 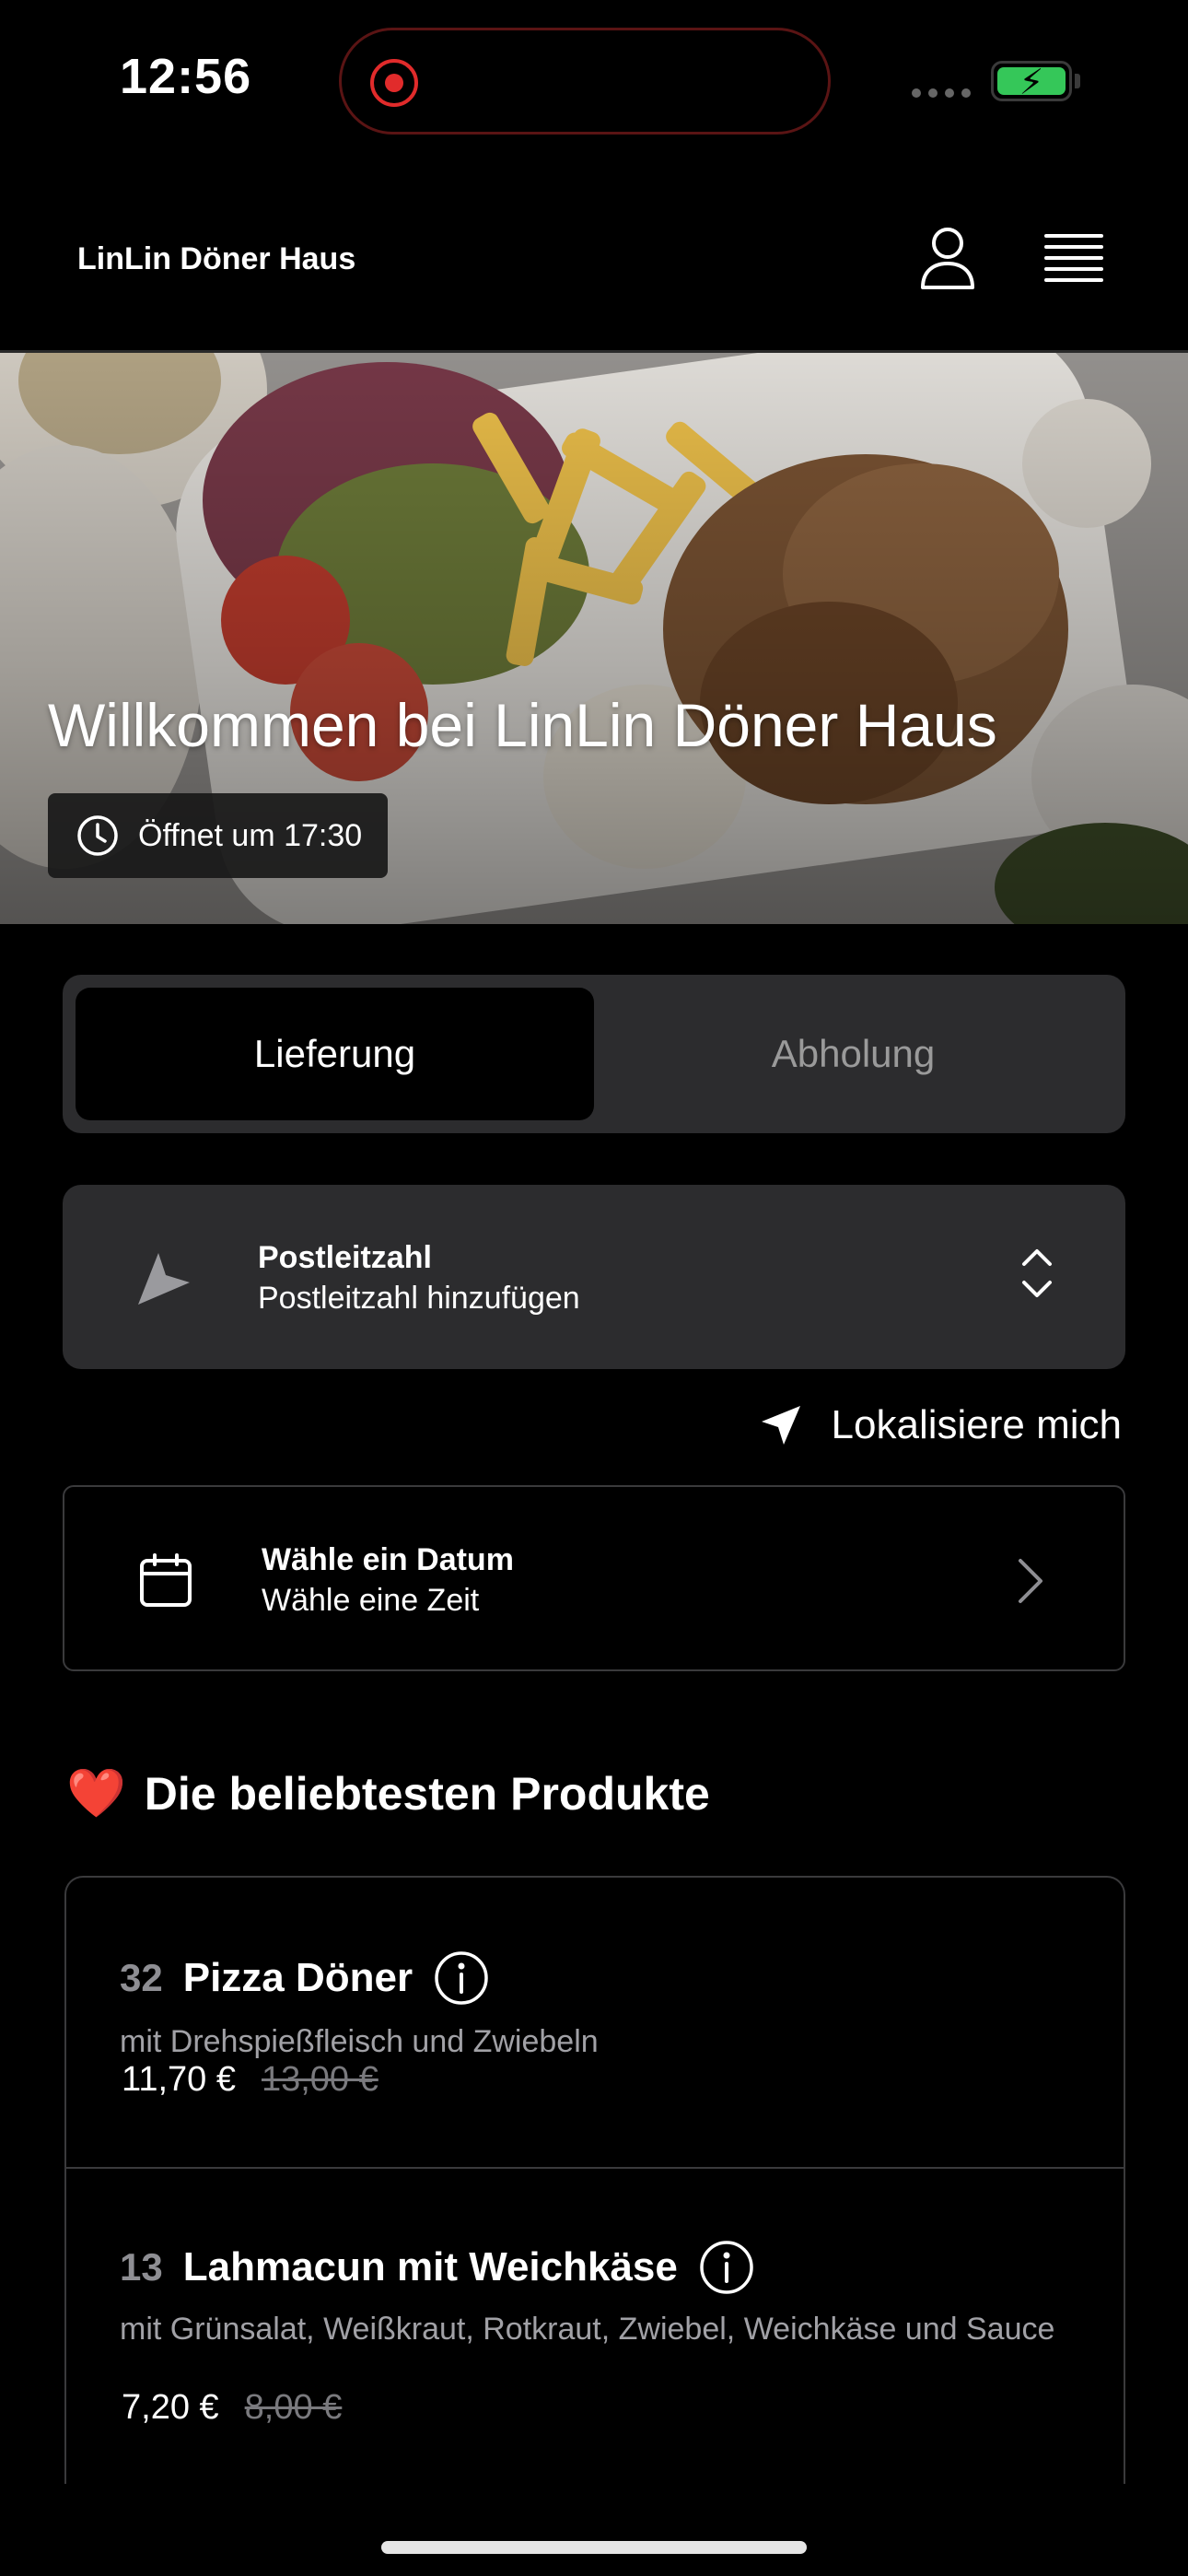 What do you see at coordinates (419, 1298) in the screenshot?
I see `postcode-placeholder: Postleitzahl hinzufügen` at bounding box center [419, 1298].